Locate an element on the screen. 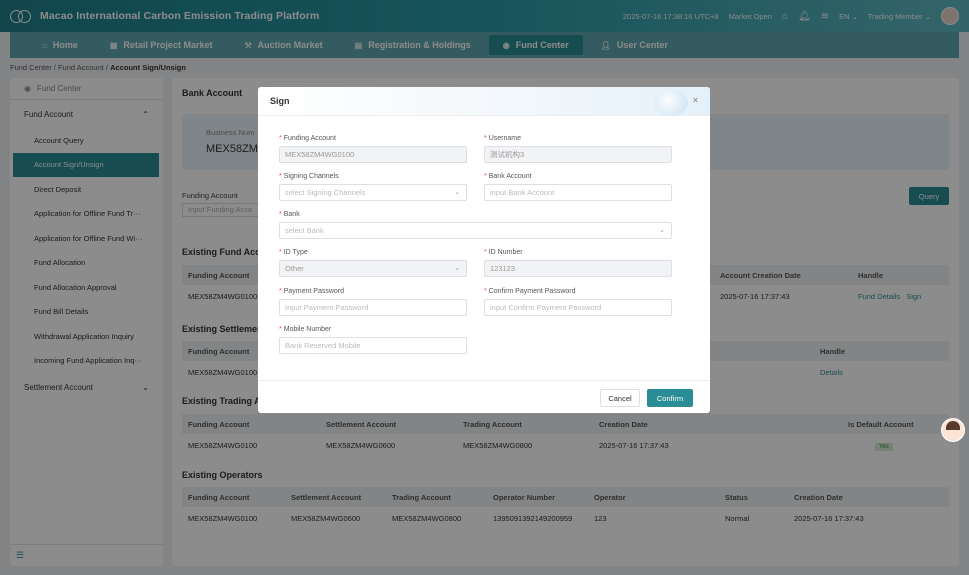  id-number-field: * ID Number 123123 is located at coordinates (578, 263).